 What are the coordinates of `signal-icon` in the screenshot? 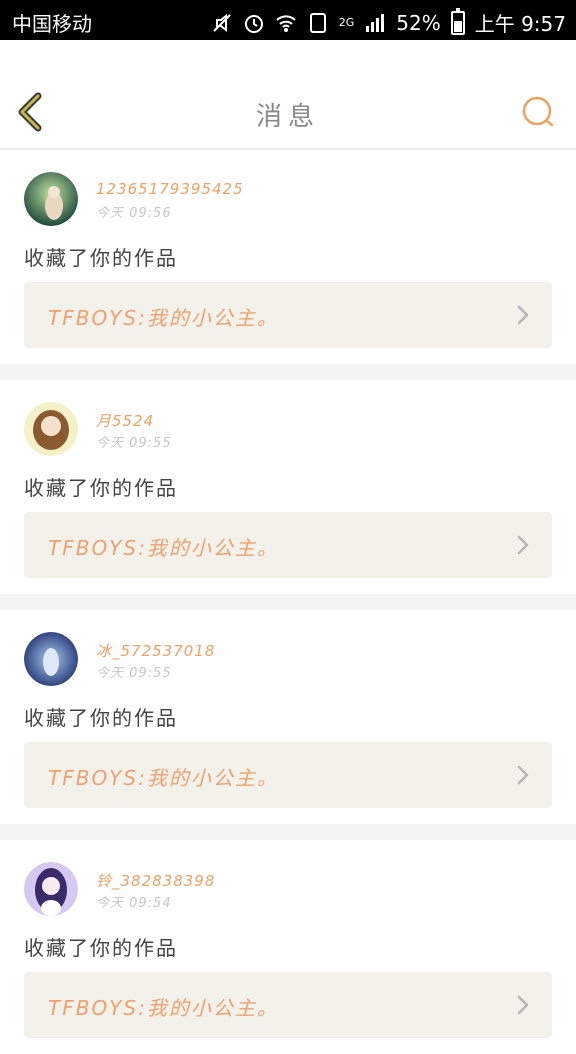 It's located at (375, 22).